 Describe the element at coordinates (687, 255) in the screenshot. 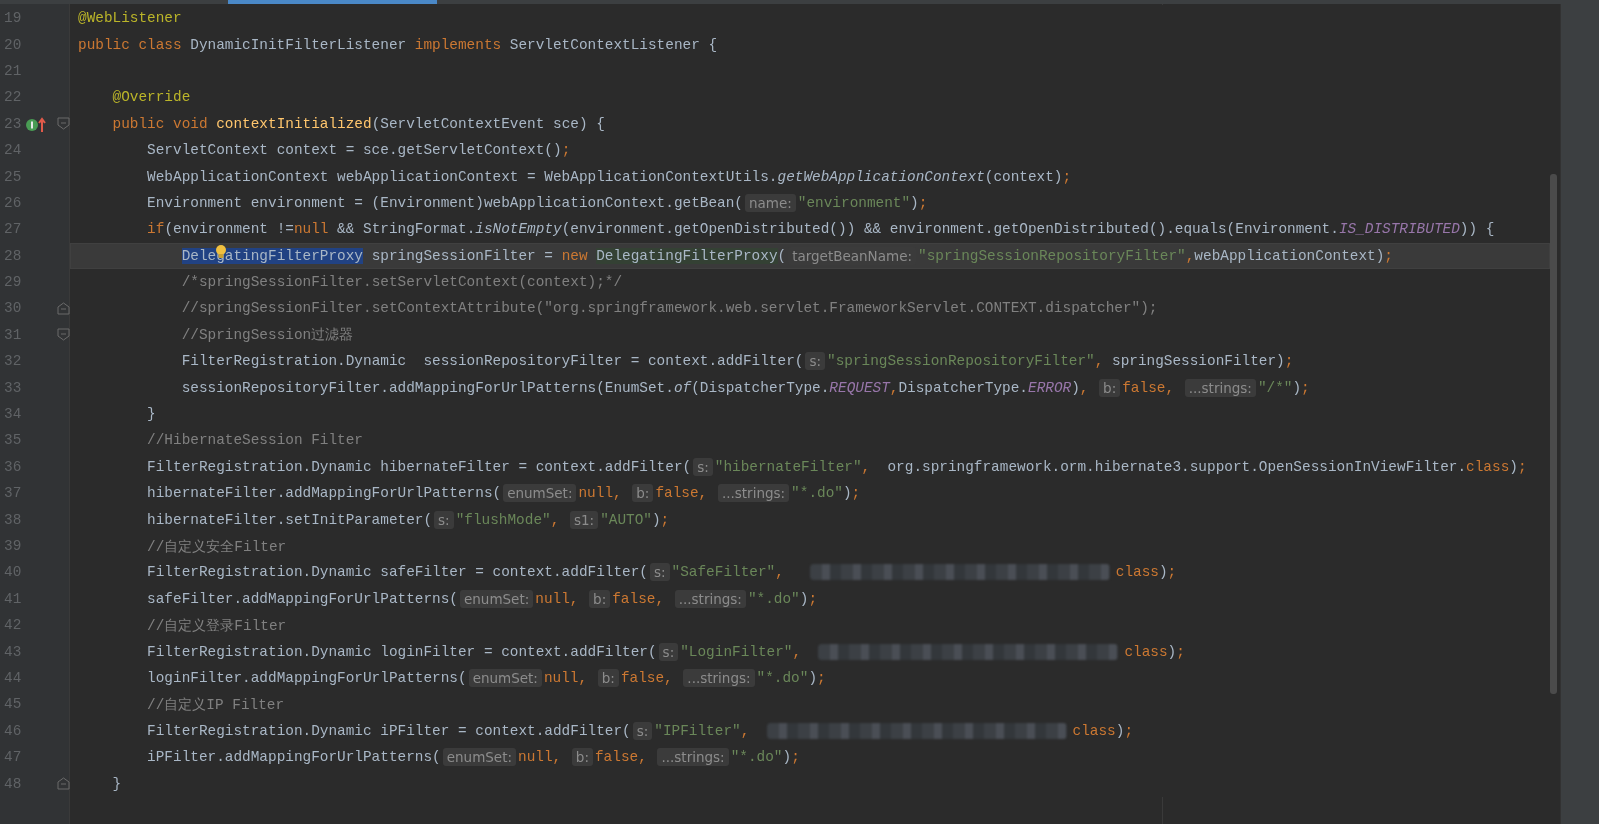

I see `highlighted-text: DelegatingFilterProxy` at that location.